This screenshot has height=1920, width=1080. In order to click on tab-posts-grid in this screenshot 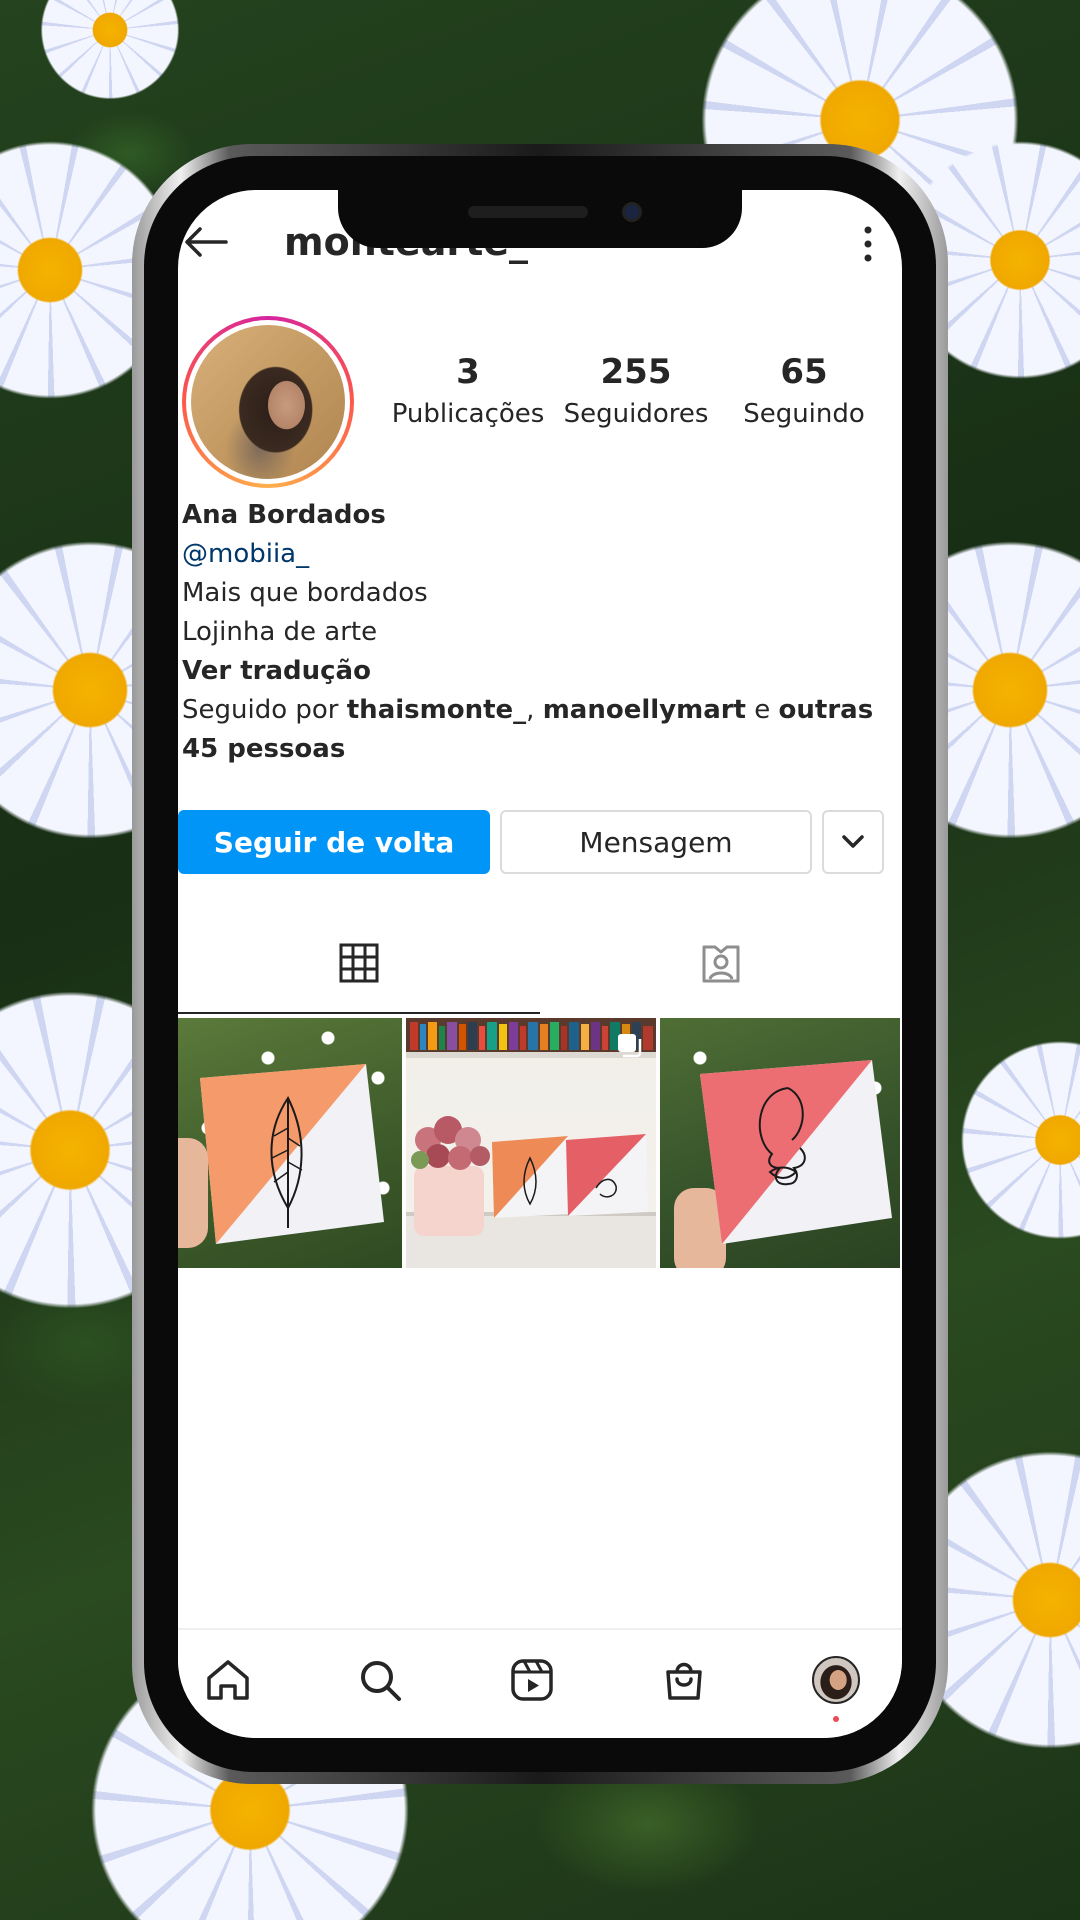, I will do `click(359, 964)`.